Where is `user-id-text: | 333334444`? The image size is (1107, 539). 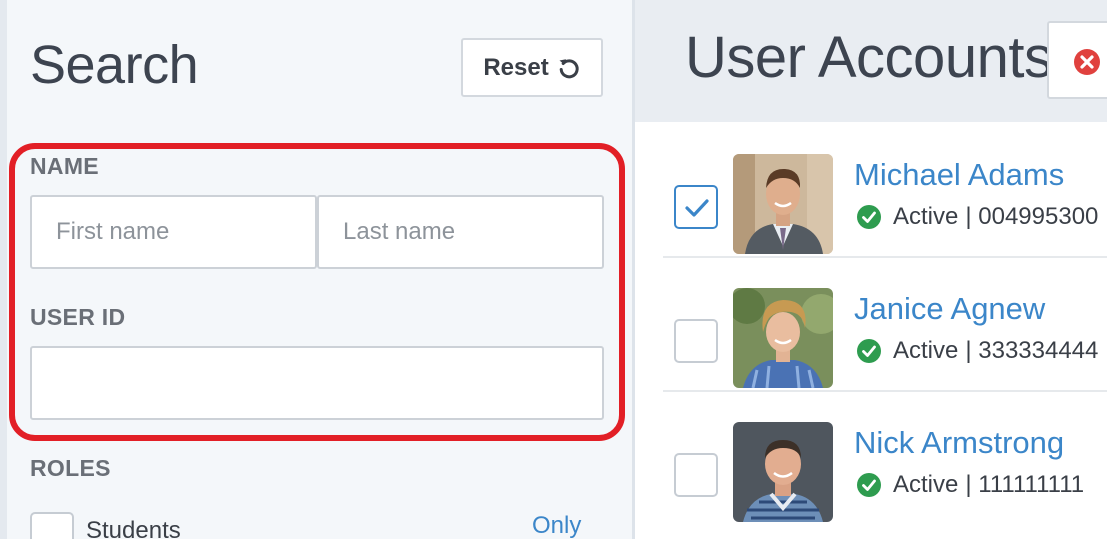 user-id-text: | 333334444 is located at coordinates (1032, 350).